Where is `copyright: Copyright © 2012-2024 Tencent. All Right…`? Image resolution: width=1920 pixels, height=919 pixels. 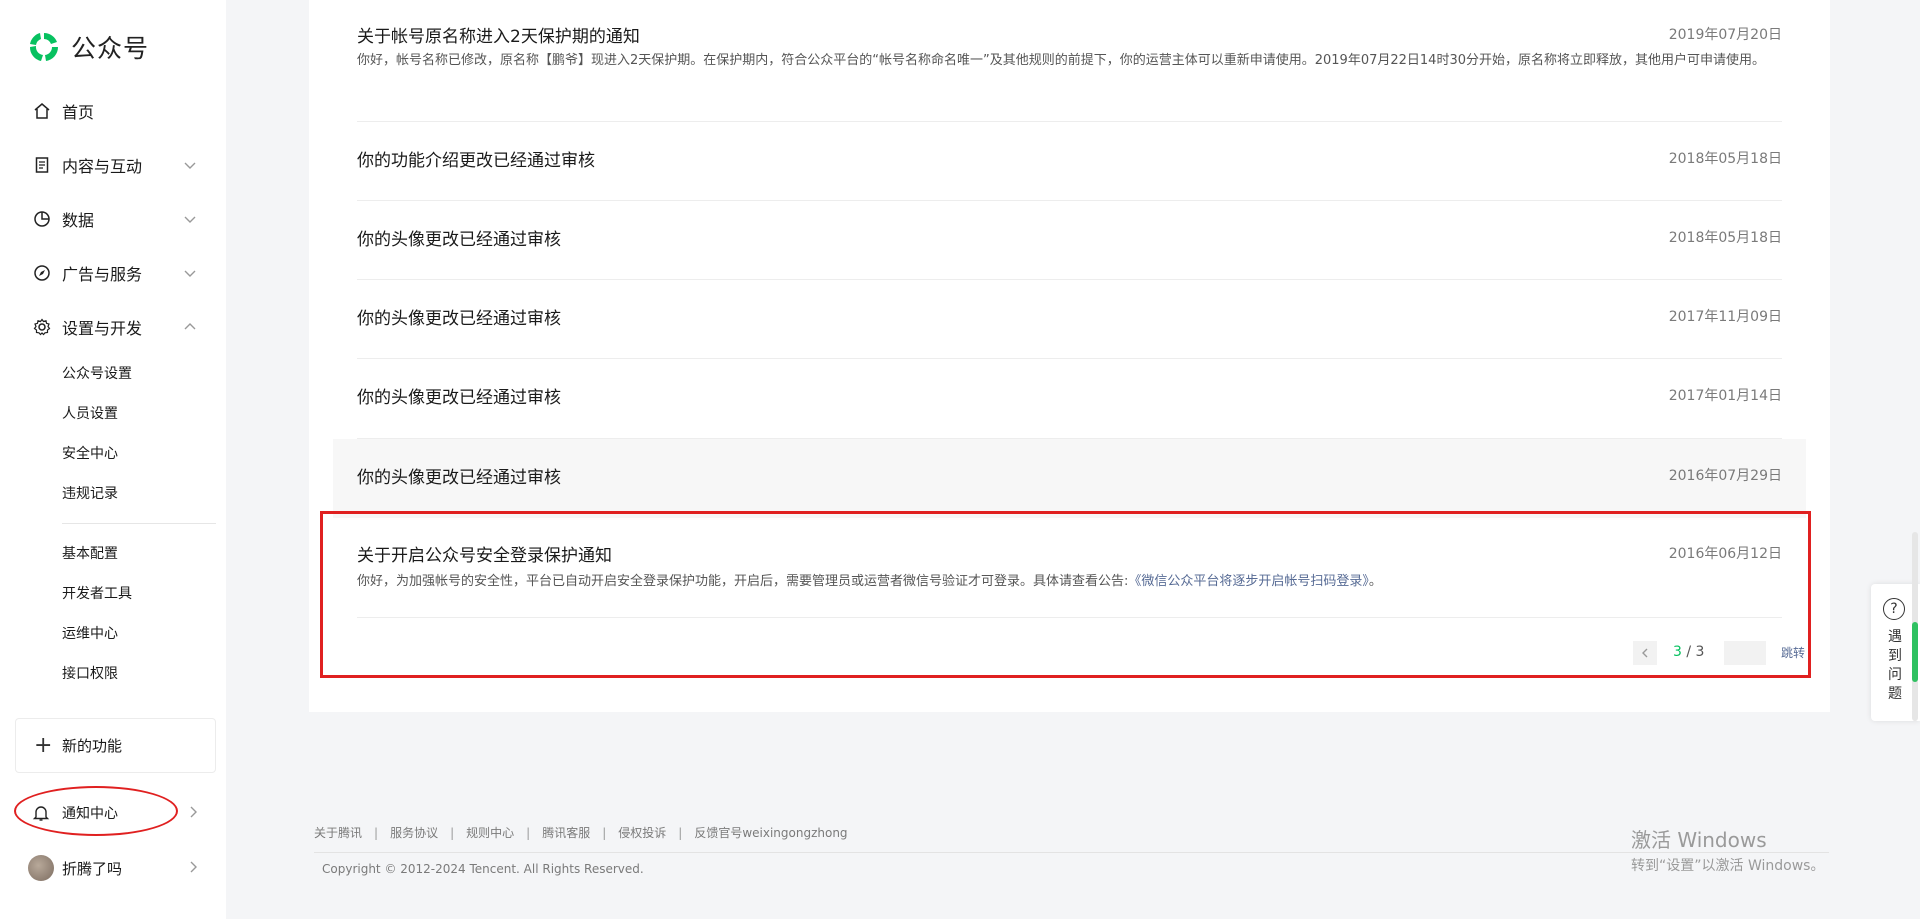 copyright: Copyright © 2012-2024 Tencent. All Right… is located at coordinates (483, 869).